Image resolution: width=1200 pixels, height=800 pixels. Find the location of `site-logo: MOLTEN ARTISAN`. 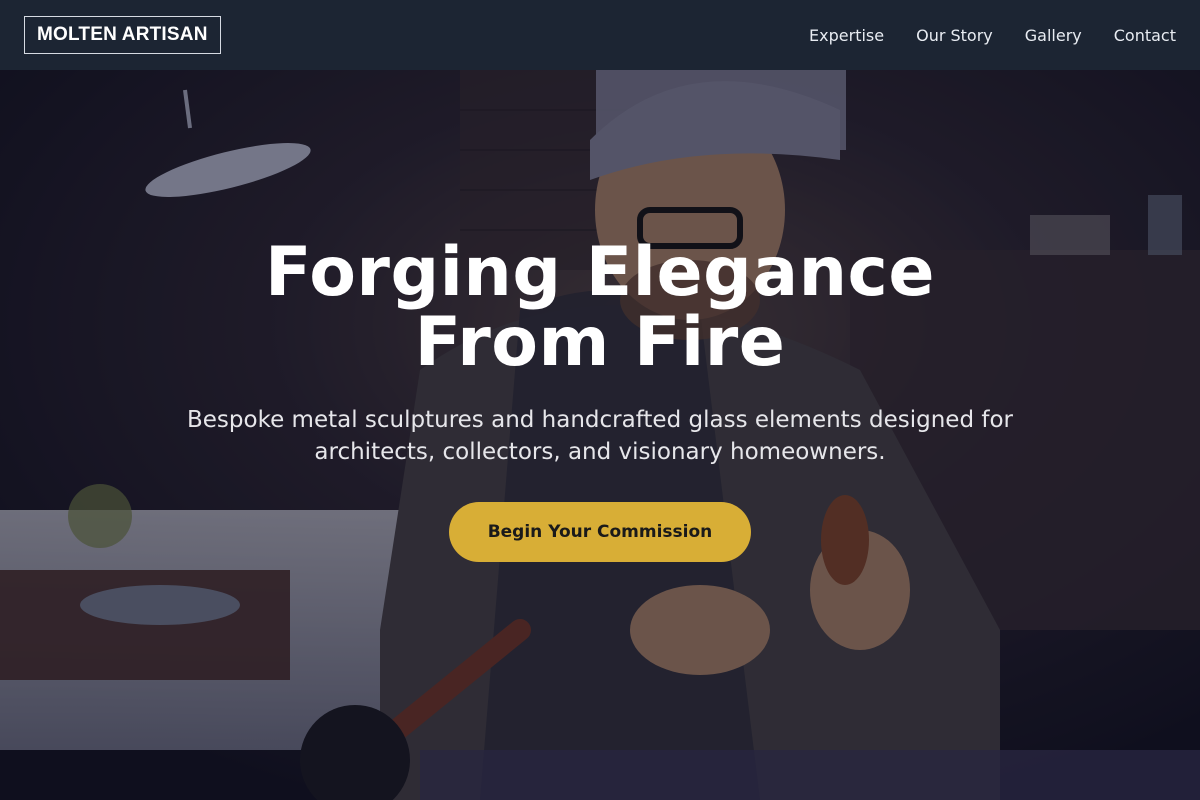

site-logo: MOLTEN ARTISAN is located at coordinates (122, 35).